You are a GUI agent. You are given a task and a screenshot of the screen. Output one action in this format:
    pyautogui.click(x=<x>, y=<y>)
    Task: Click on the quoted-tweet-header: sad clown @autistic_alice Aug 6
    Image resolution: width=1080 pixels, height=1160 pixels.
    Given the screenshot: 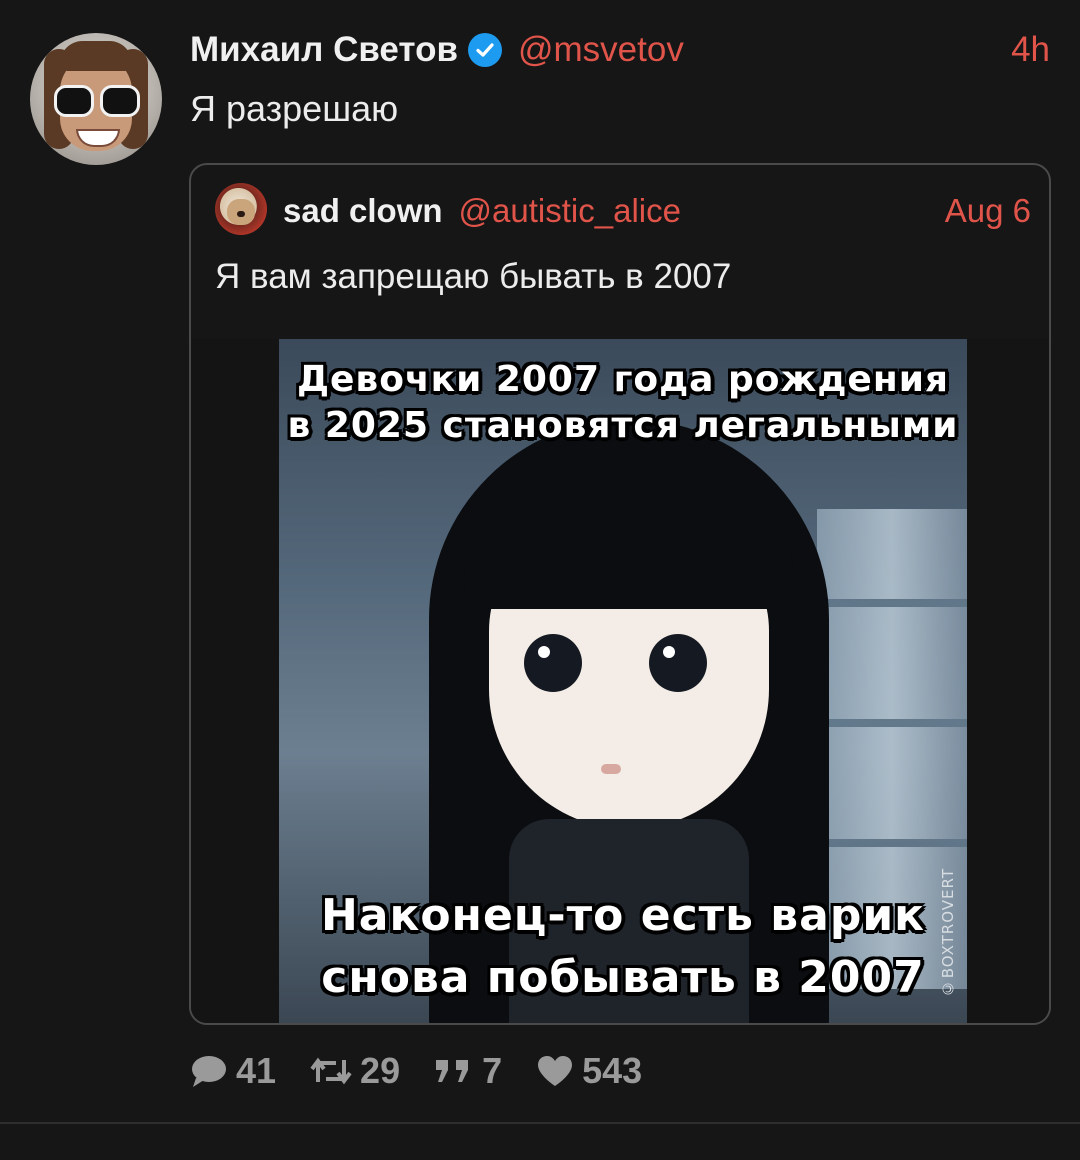 What is the action you would take?
    pyautogui.click(x=657, y=211)
    